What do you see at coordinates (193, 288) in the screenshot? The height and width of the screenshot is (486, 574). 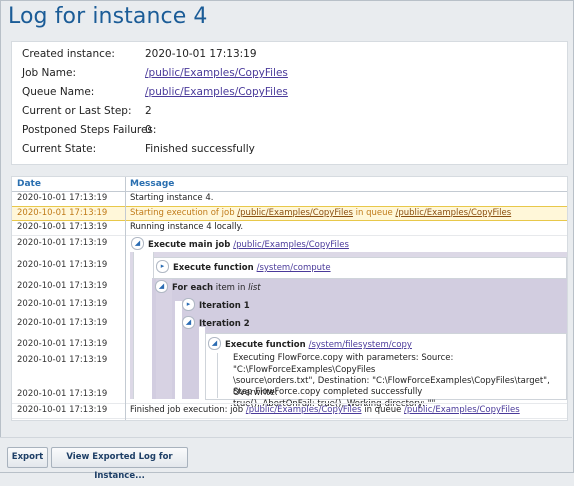 I see `node-label: For each` at bounding box center [193, 288].